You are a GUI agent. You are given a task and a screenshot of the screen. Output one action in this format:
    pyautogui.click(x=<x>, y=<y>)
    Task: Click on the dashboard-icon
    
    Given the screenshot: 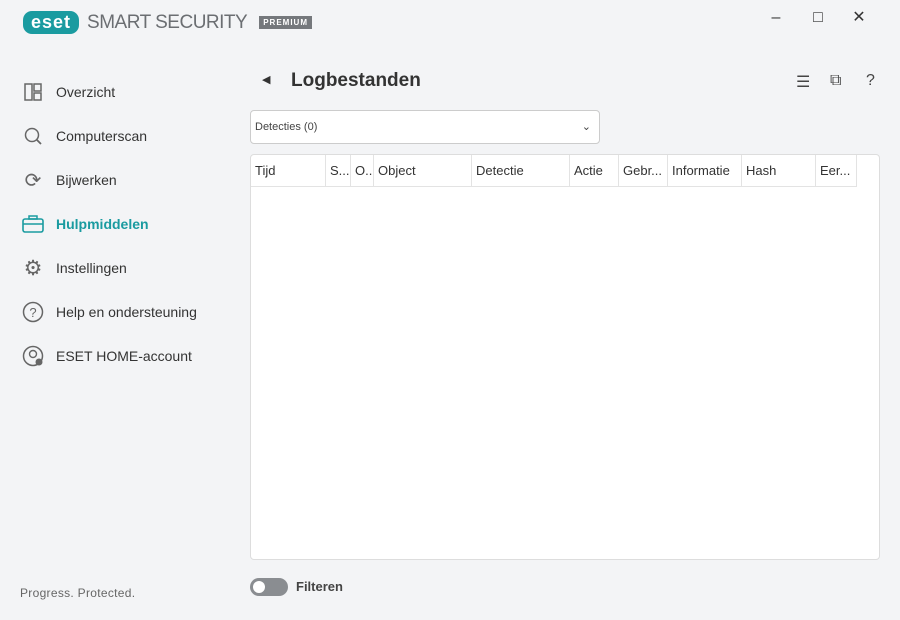 What is the action you would take?
    pyautogui.click(x=33, y=92)
    